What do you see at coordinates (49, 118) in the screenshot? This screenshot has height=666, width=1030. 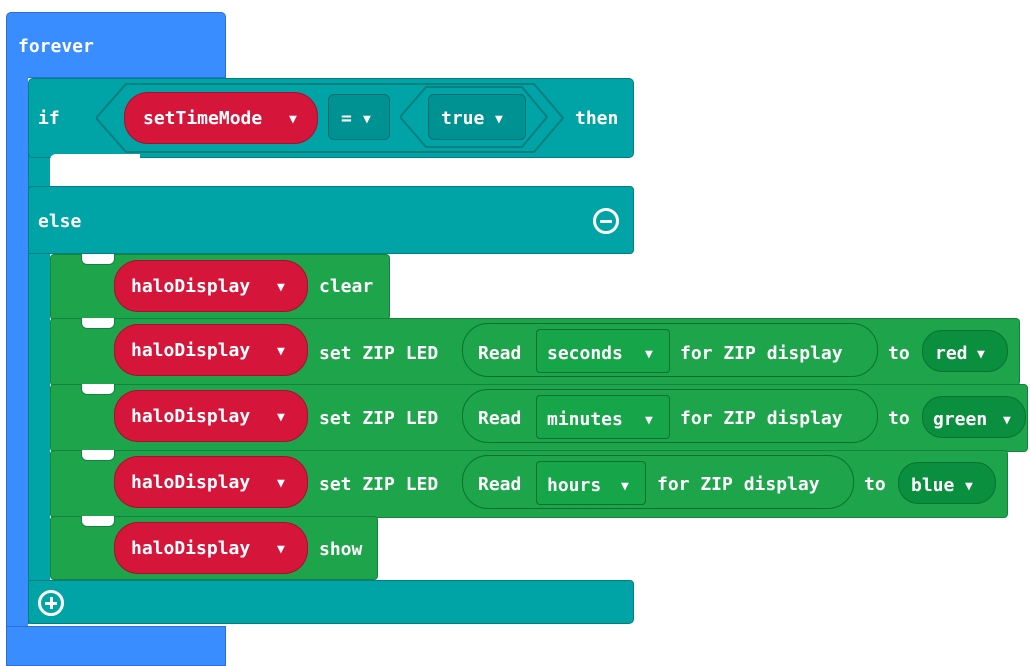 I see `if-label: if` at bounding box center [49, 118].